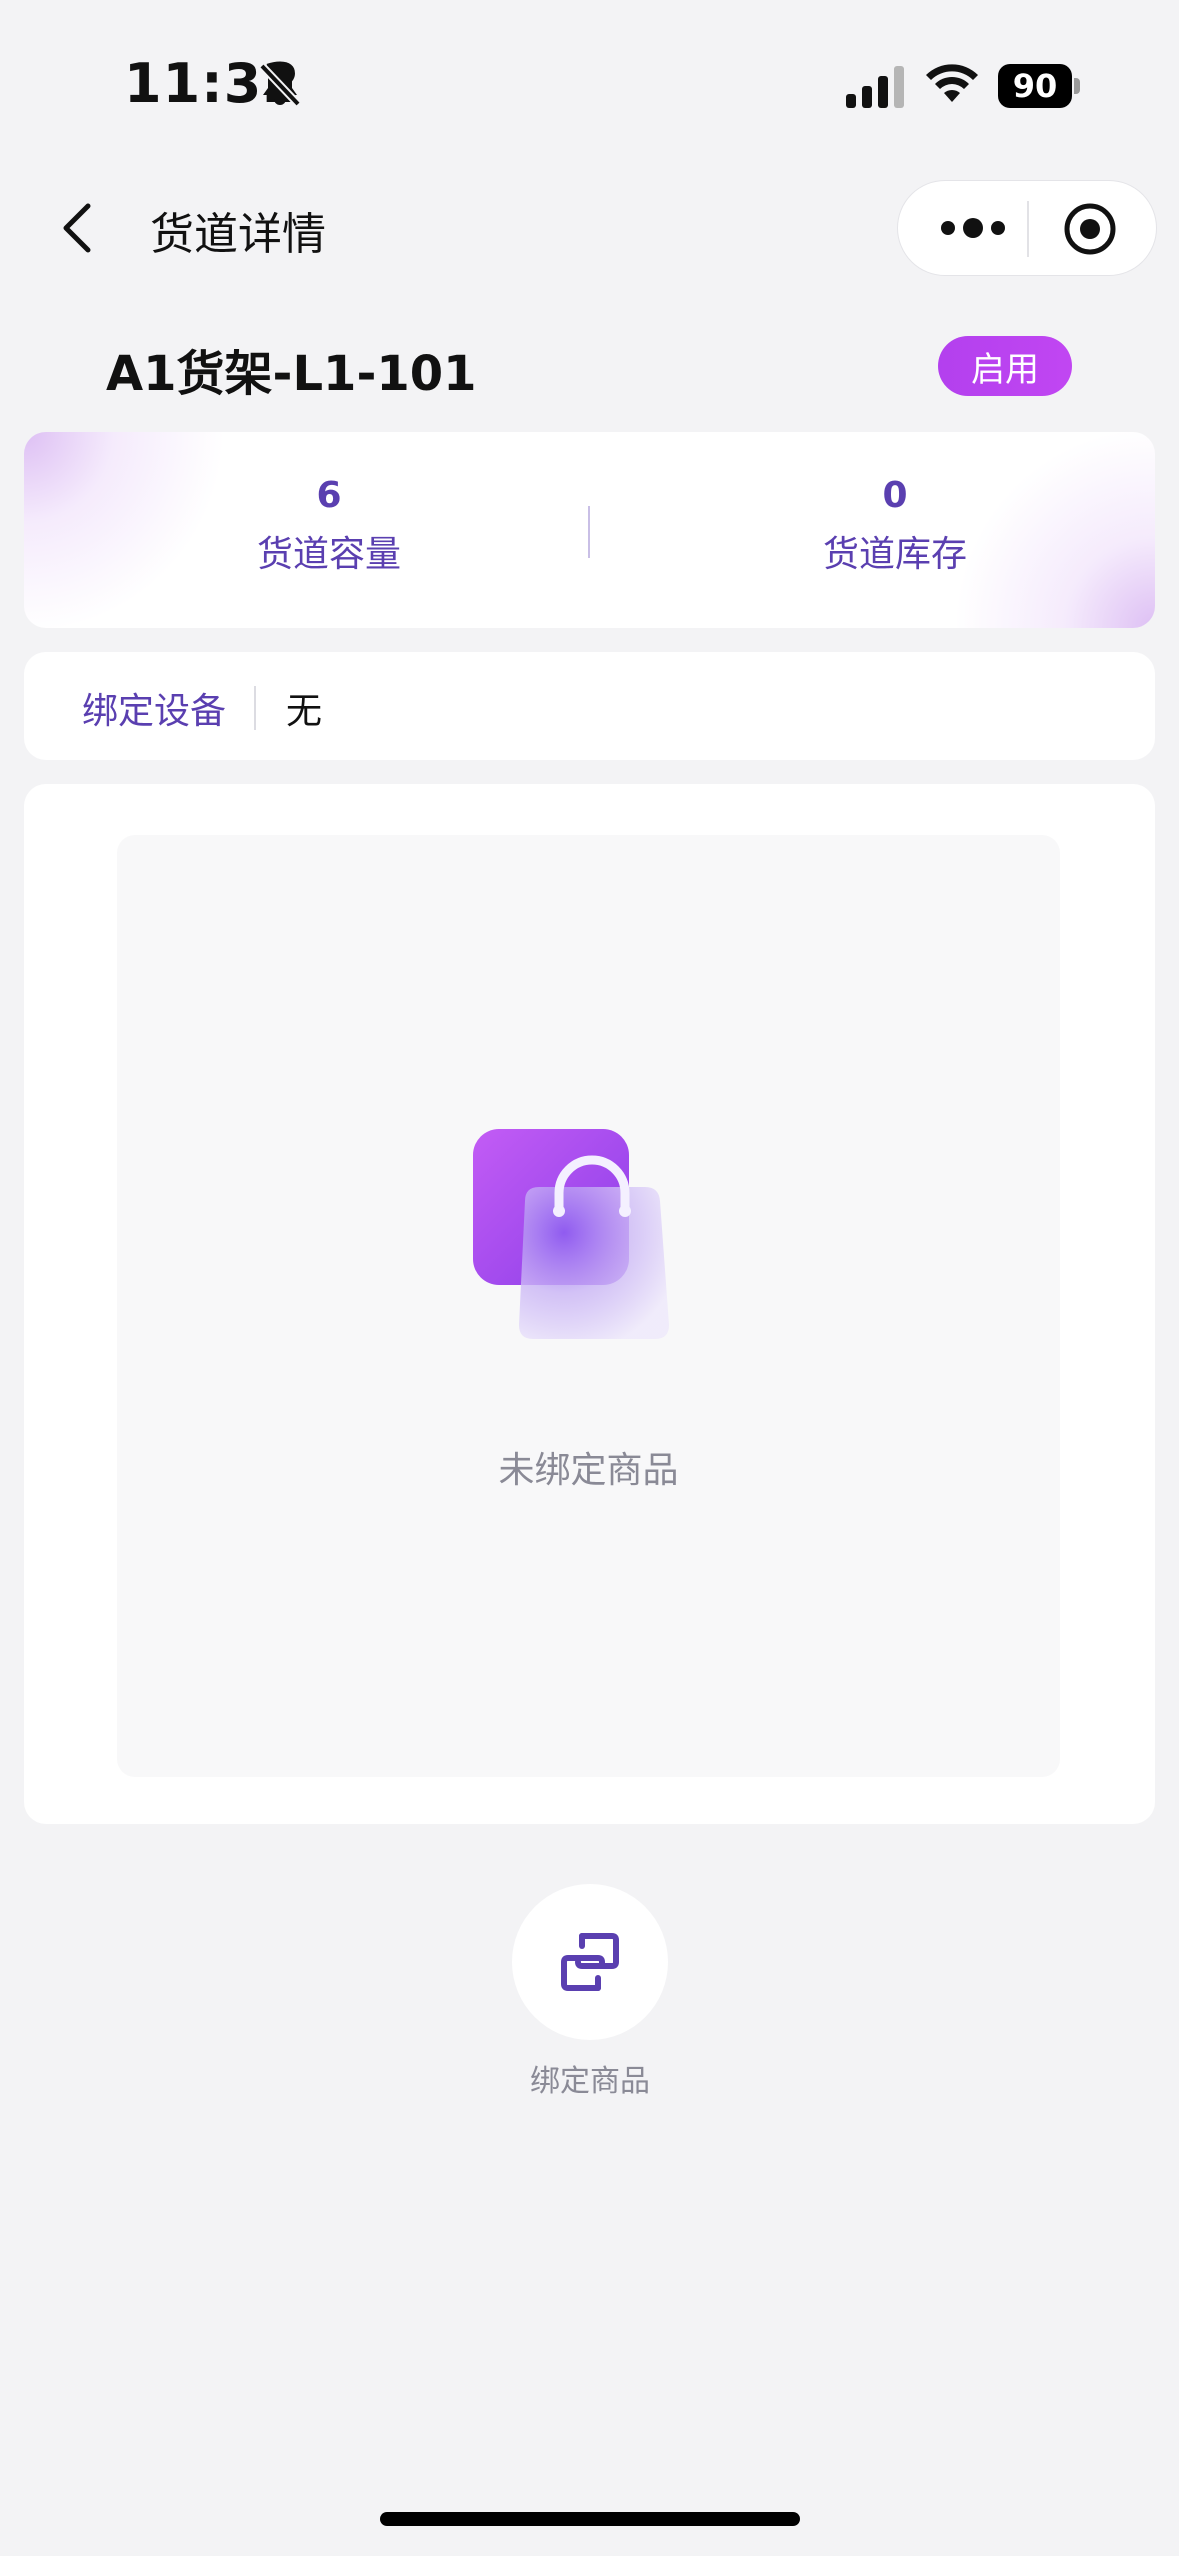 The height and width of the screenshot is (2556, 1179). I want to click on close-target-icon, so click(1090, 229).